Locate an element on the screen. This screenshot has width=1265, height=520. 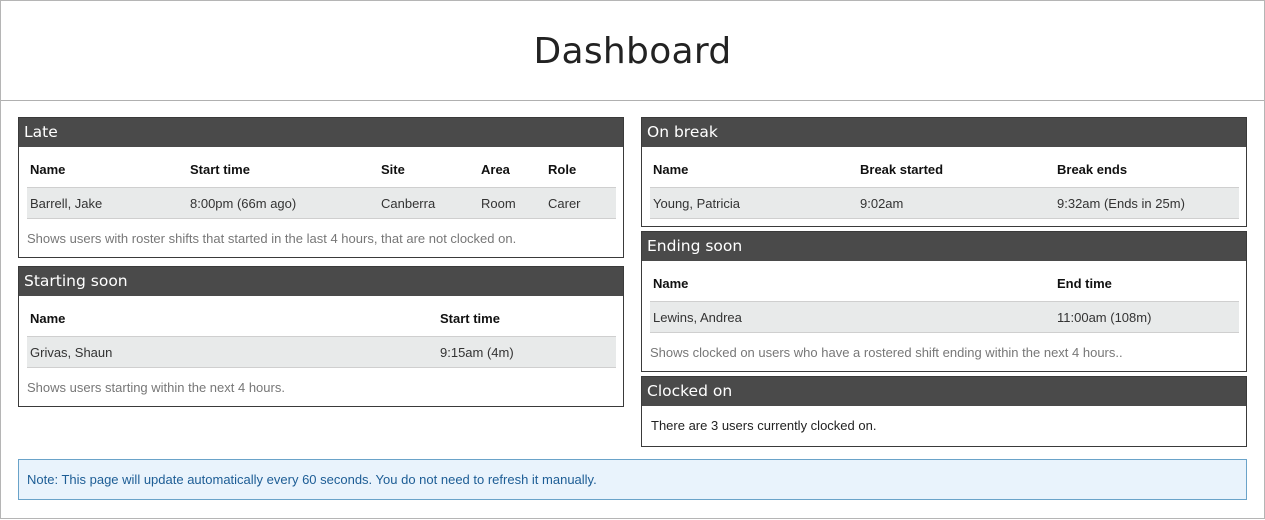
table-row: Grivas, Shaun 9:15am (4m) is located at coordinates (321, 352).